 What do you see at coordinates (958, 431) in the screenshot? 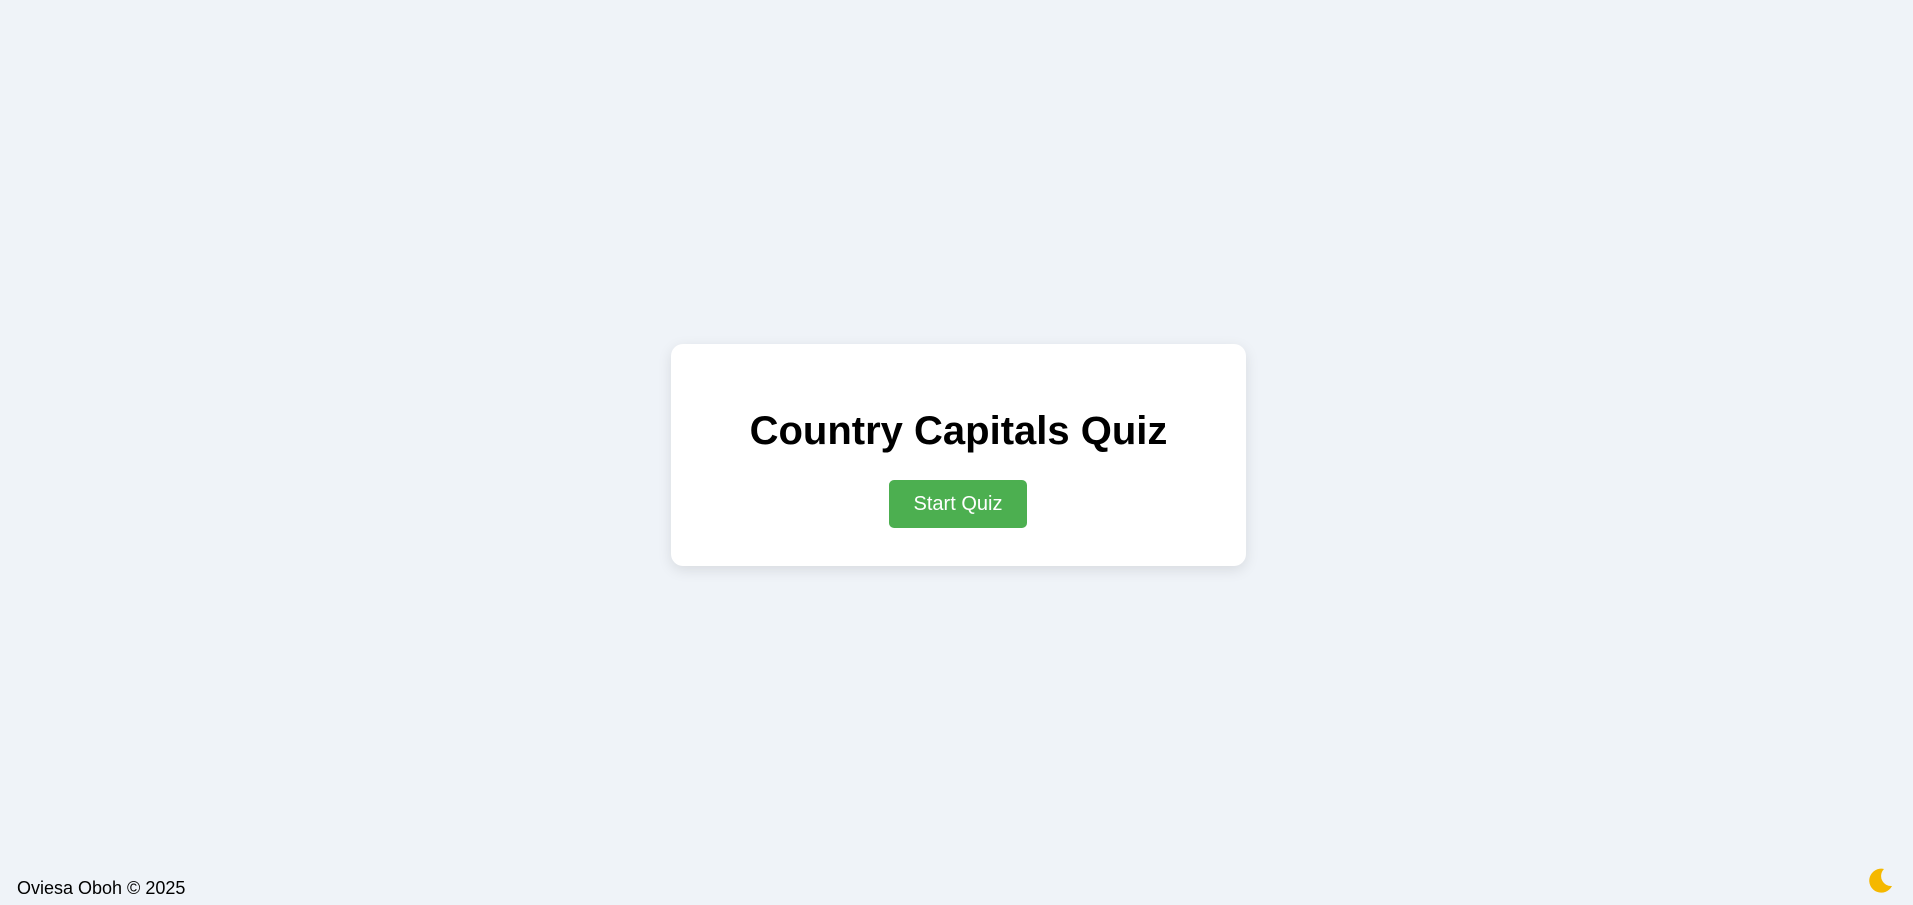
I see `quiz-title: Country Capitals Quiz` at bounding box center [958, 431].